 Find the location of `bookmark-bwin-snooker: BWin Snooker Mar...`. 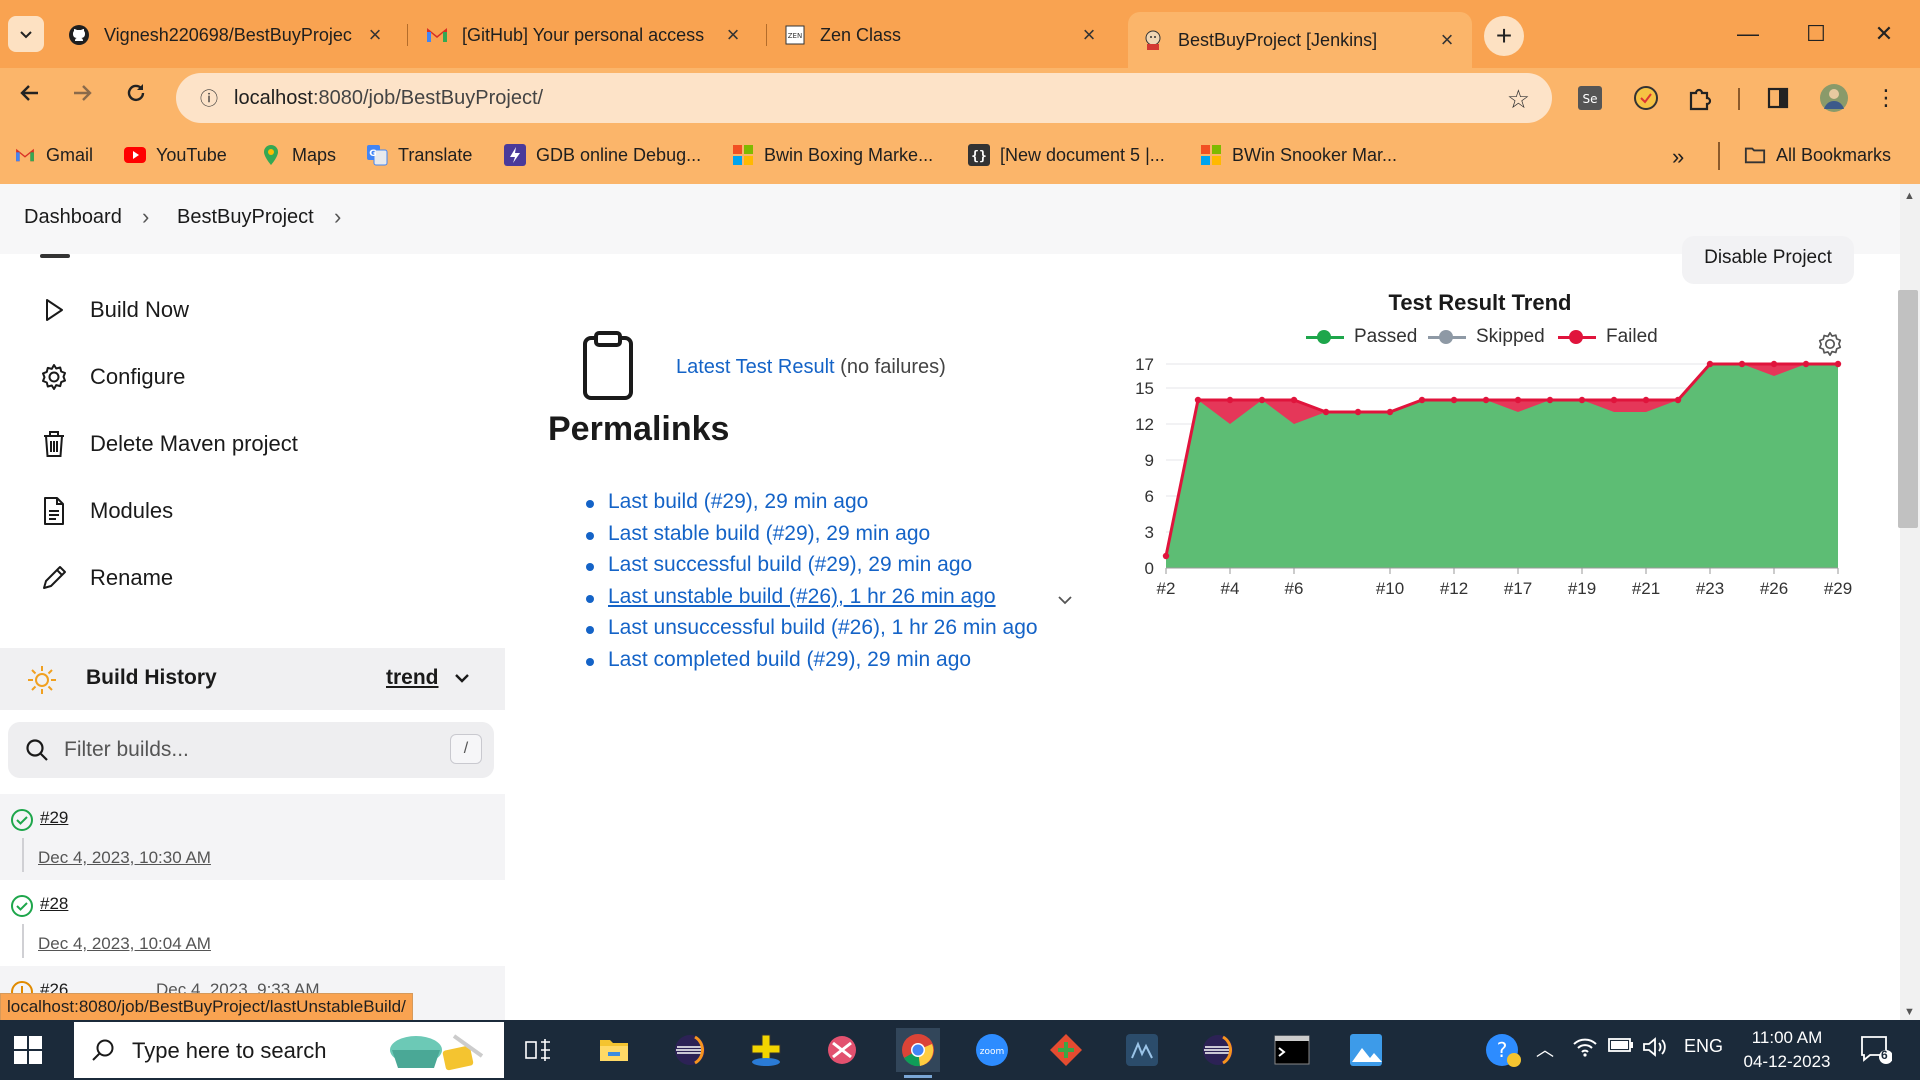

bookmark-bwin-snooker: BWin Snooker Mar... is located at coordinates (1298, 155).